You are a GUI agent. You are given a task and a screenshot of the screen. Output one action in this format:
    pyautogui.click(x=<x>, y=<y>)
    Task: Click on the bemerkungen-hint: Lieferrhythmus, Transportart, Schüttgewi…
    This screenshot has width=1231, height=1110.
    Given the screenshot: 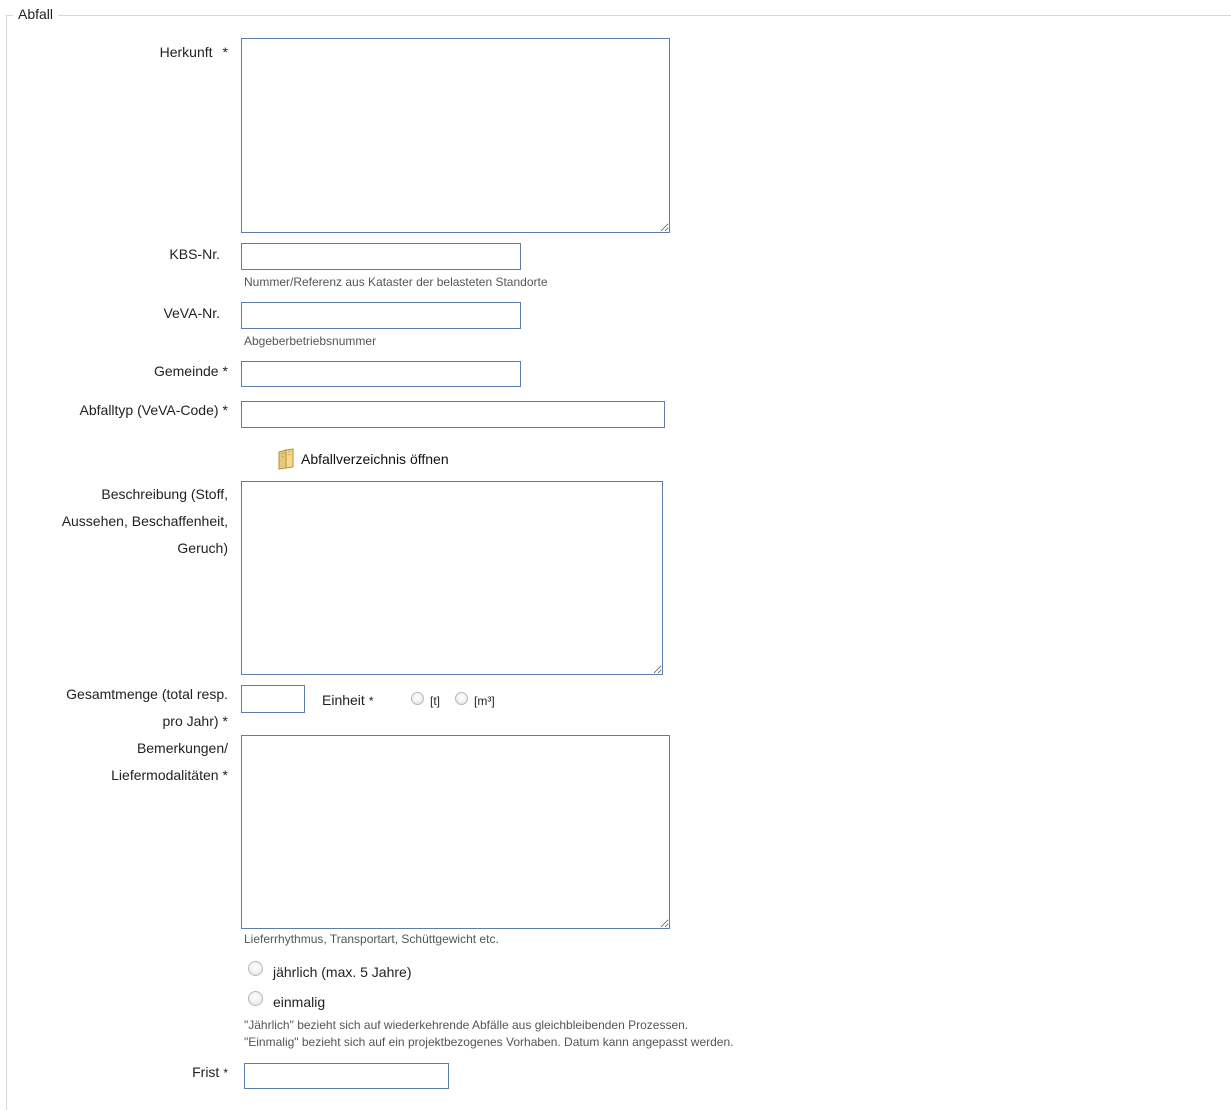 What is the action you would take?
    pyautogui.click(x=371, y=939)
    